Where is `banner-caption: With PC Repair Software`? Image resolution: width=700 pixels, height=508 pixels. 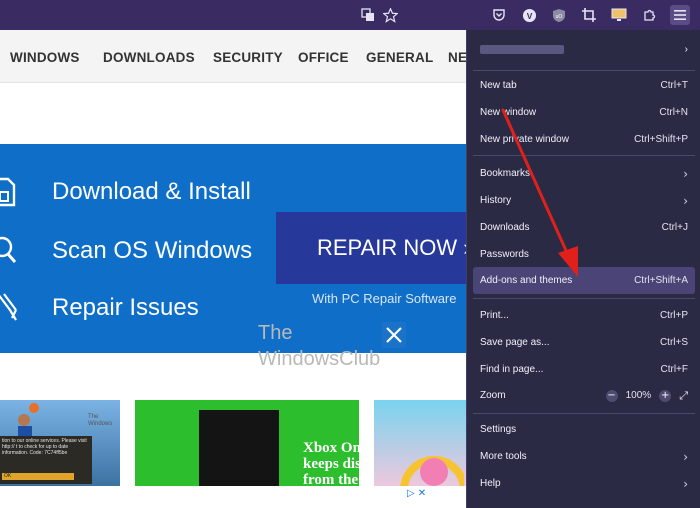 banner-caption: With PC Repair Software is located at coordinates (384, 298).